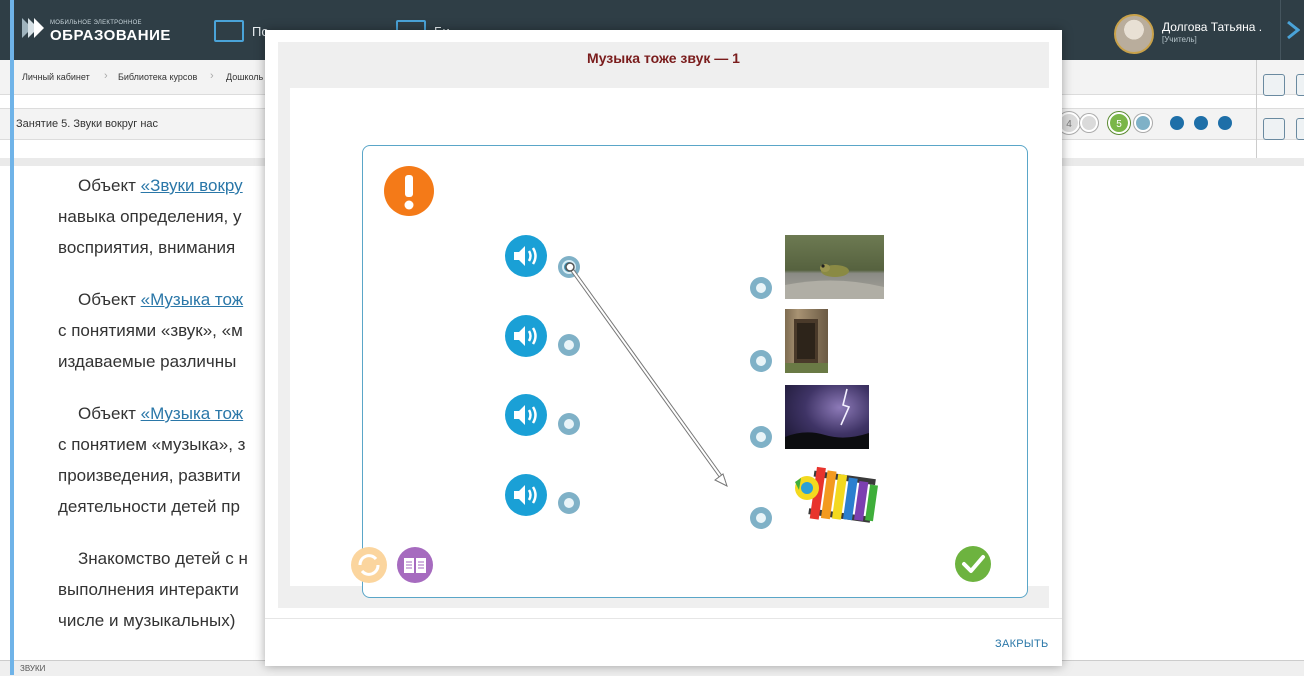 The image size is (1304, 676). Describe the element at coordinates (837, 497) in the screenshot. I see `xylophone-picture` at that location.